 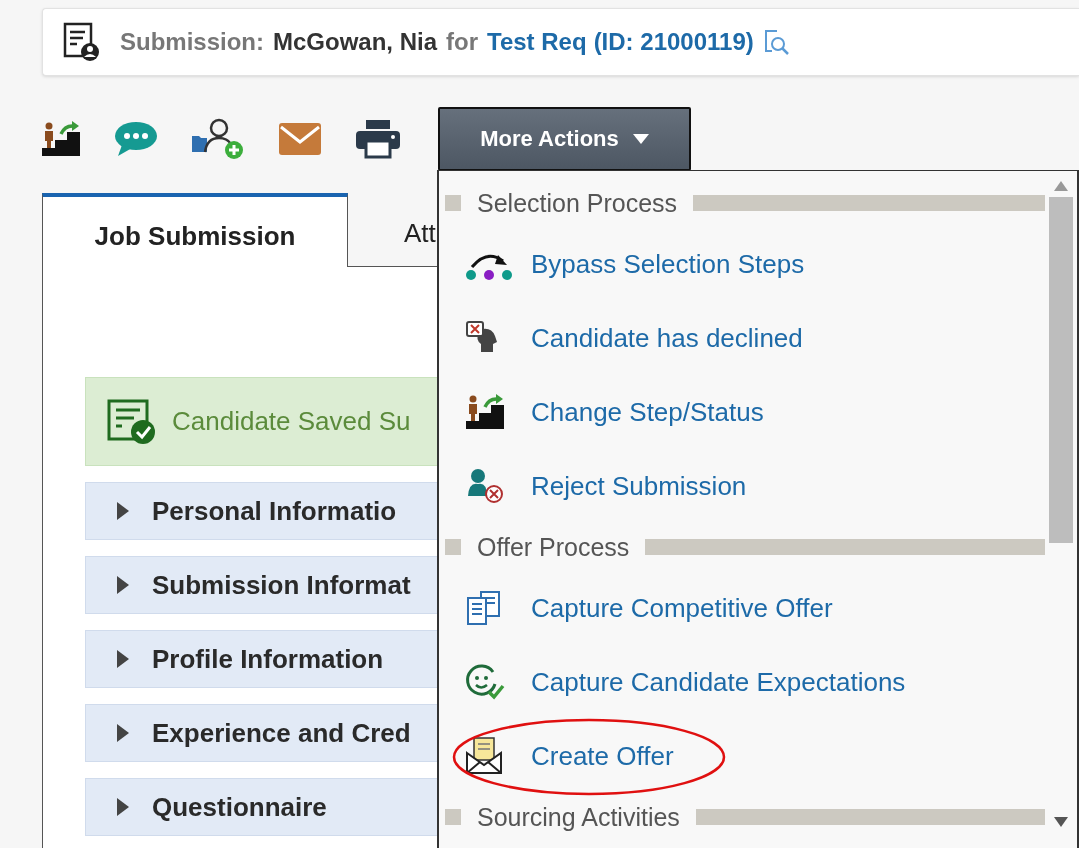 I want to click on section-title: Profile Information, so click(x=268, y=659).